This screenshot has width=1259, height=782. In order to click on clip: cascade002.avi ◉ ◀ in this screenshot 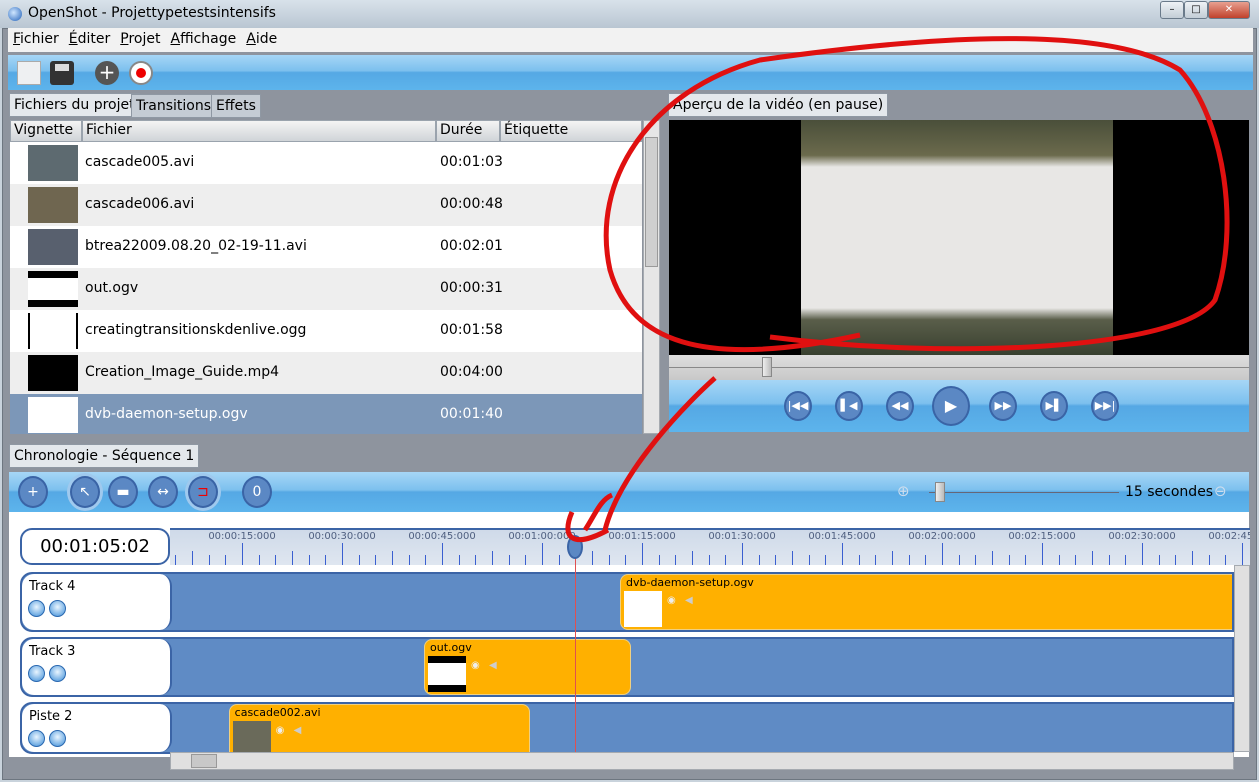, I will do `click(379, 728)`.